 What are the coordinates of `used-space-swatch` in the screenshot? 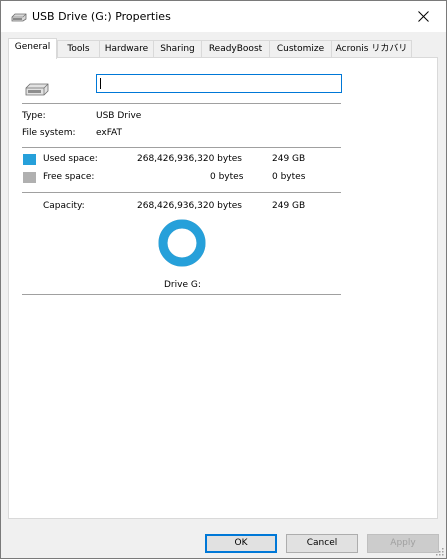 It's located at (29, 159).